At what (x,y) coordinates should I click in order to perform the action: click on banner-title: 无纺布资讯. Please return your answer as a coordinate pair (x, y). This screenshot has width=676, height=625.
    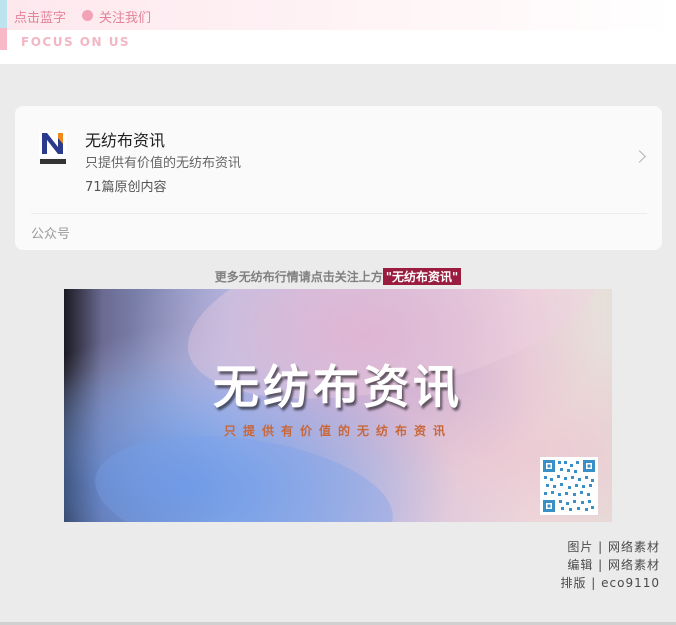
    Looking at the image, I should click on (338, 387).